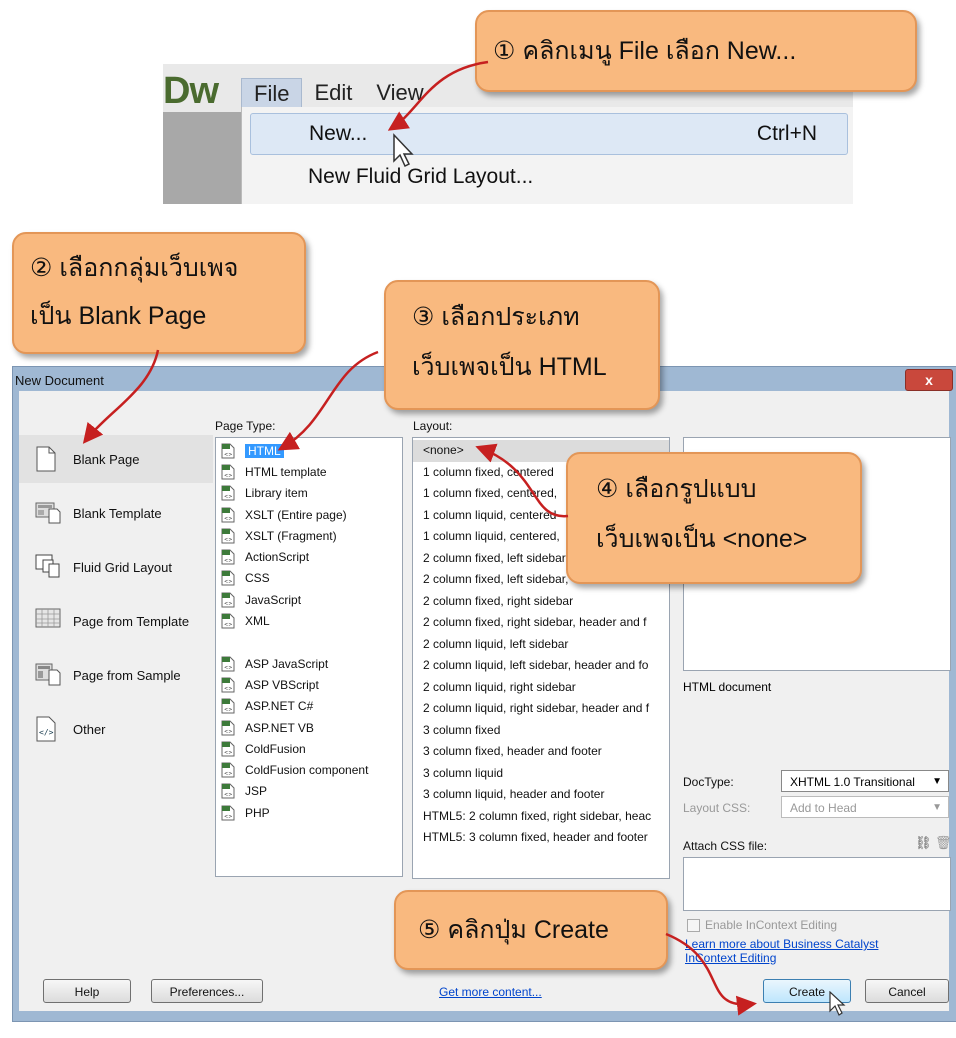 The height and width of the screenshot is (1038, 956). I want to click on page-type-item: <> ColdFusion, so click(308, 748).